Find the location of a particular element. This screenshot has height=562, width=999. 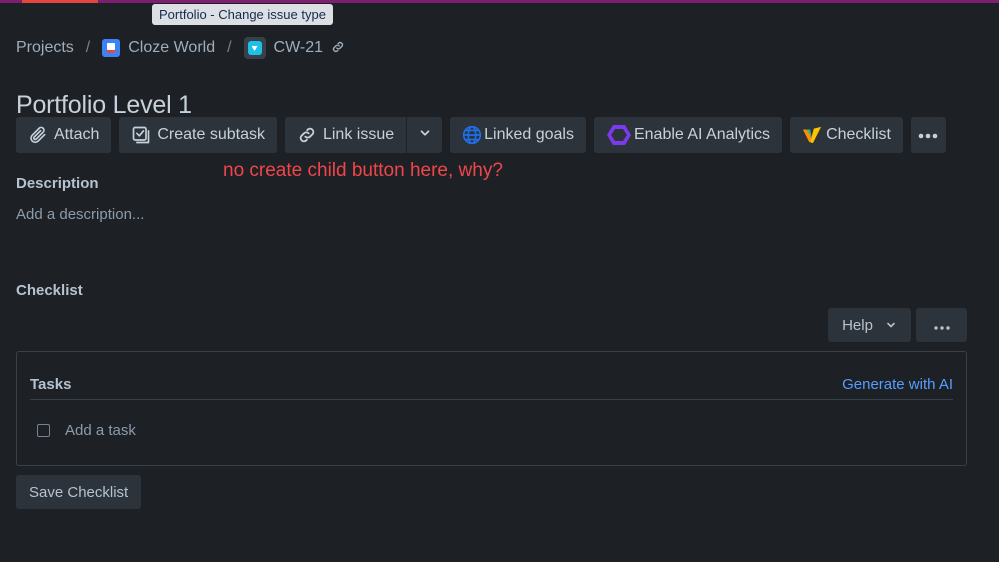

page-title: Portfolio Level 1 is located at coordinates (104, 105).